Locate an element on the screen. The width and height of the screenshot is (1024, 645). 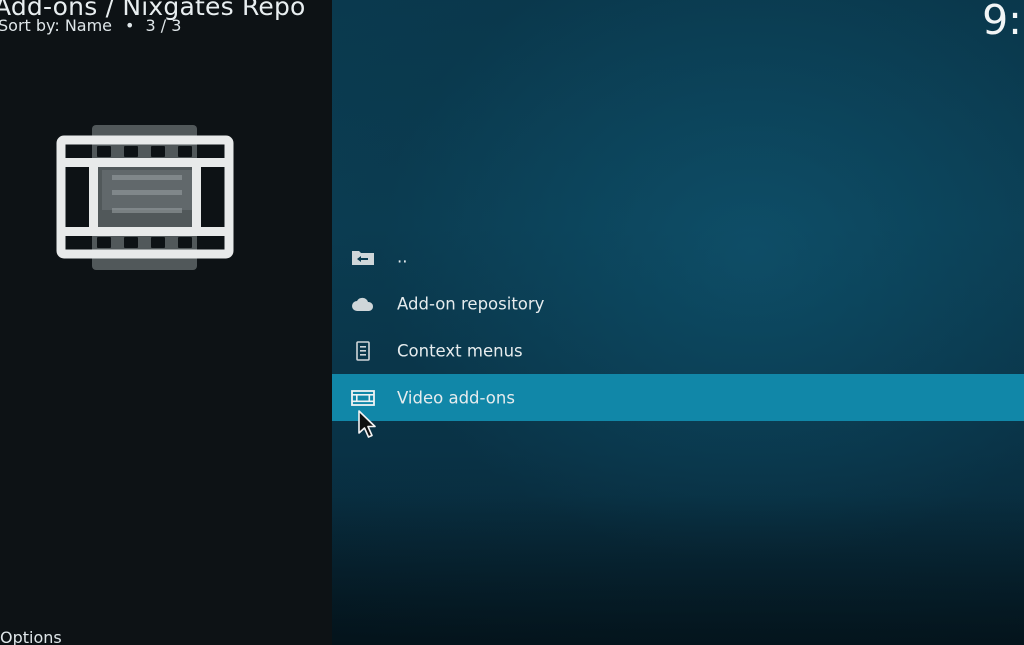
cloud-icon is located at coordinates (363, 304).